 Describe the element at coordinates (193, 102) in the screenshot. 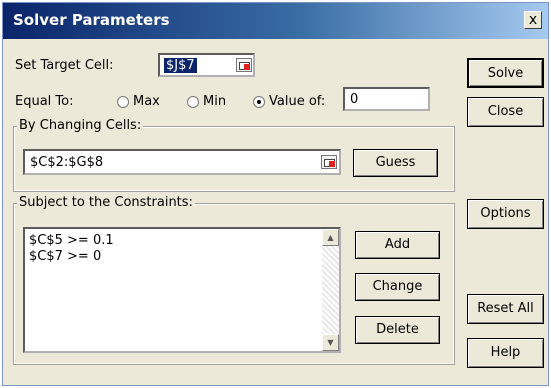

I see `radio-min` at that location.